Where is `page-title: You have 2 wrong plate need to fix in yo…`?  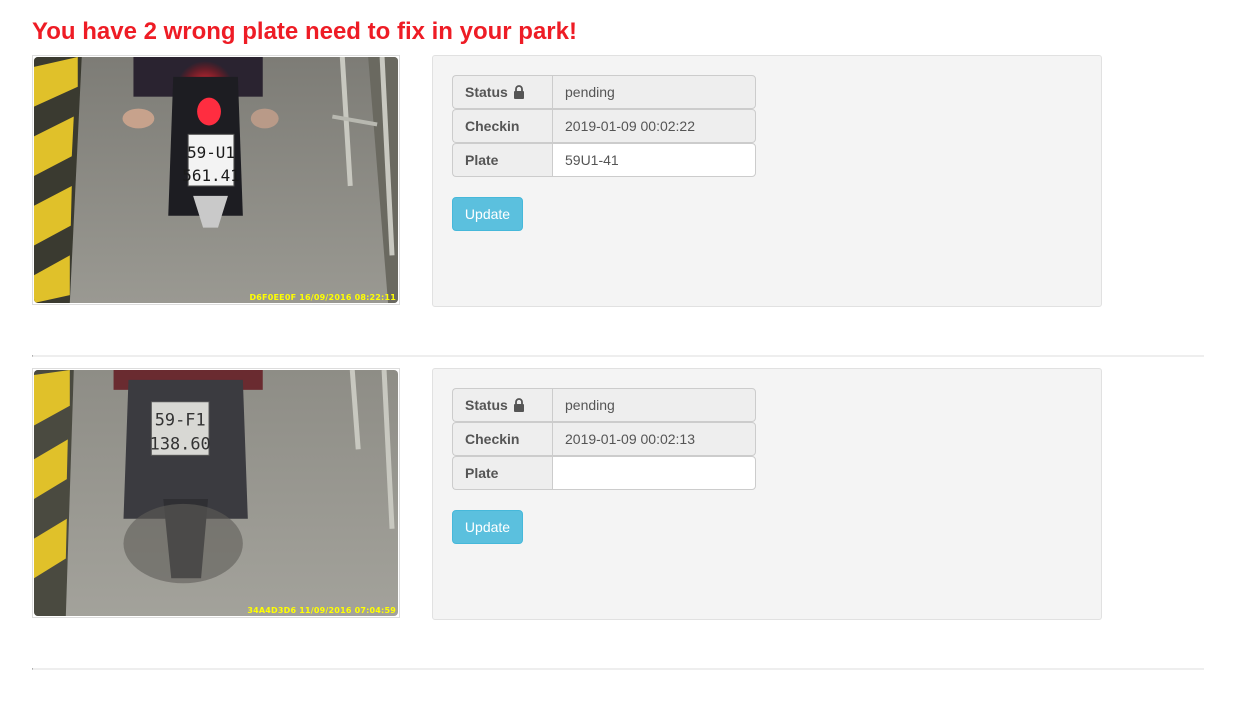
page-title: You have 2 wrong plate need to fix in yo… is located at coordinates (304, 31).